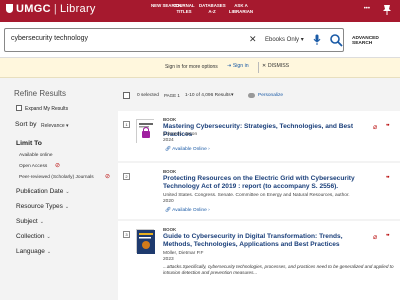 This screenshot has height=300, width=400. What do you see at coordinates (387, 10) in the screenshot?
I see `pin-icon` at bounding box center [387, 10].